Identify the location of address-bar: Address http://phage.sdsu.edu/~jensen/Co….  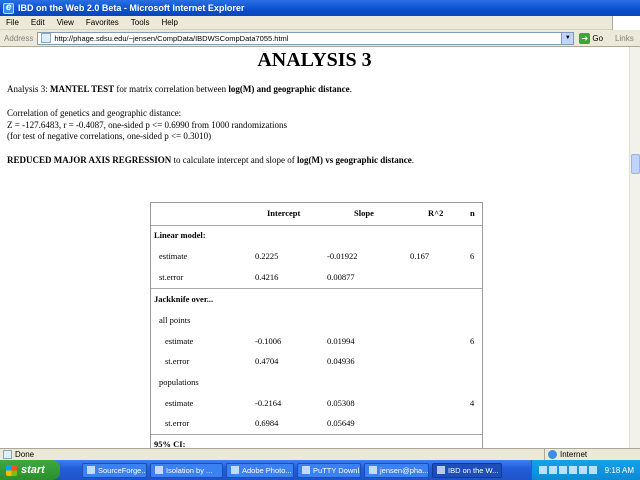
(320, 38).